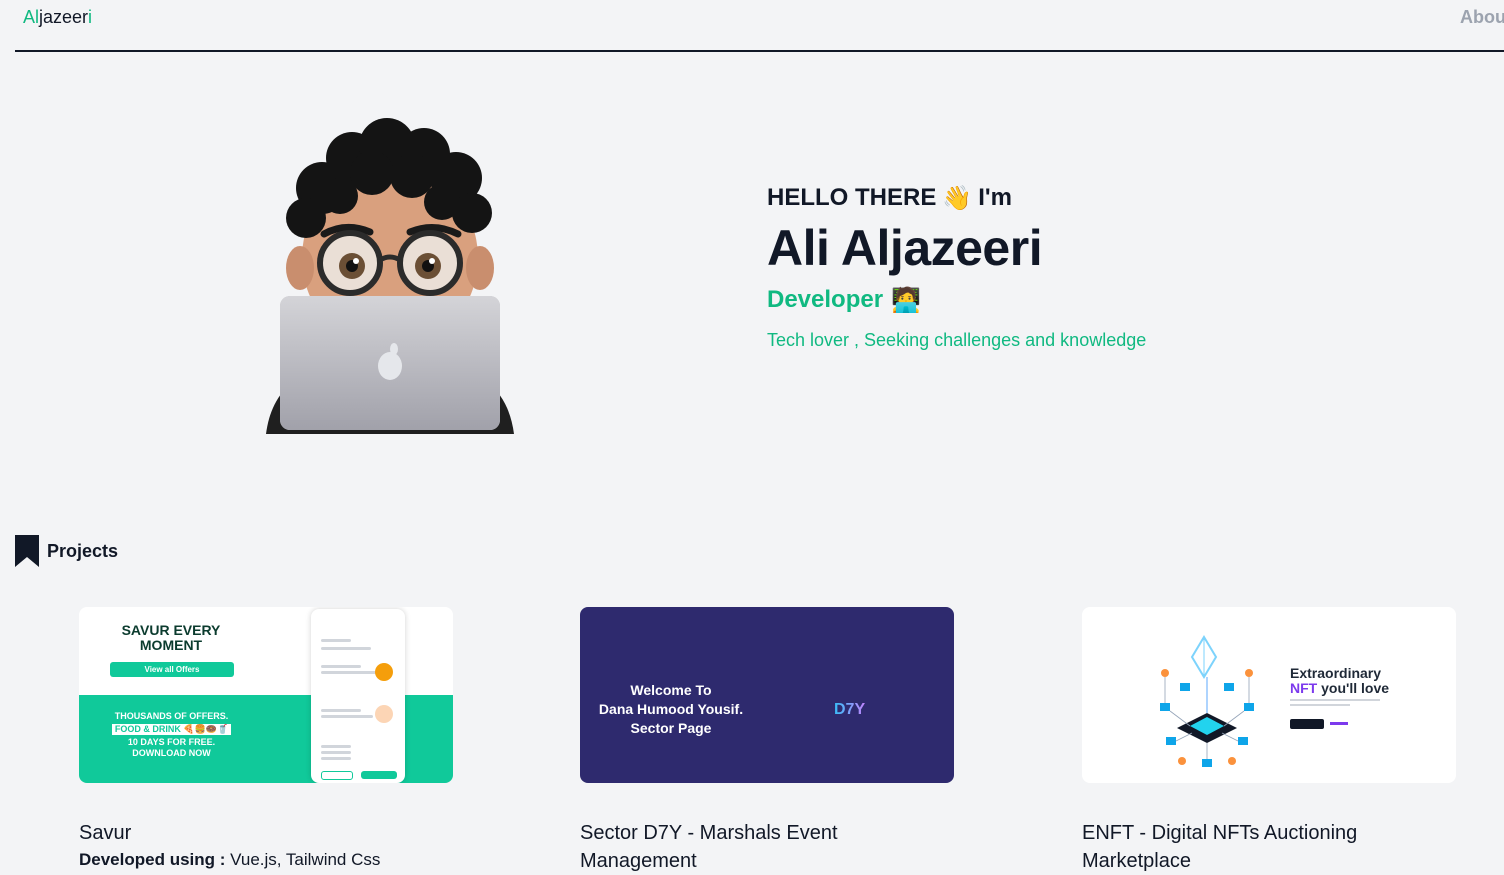  What do you see at coordinates (852, 197) in the screenshot?
I see `greeting-text: HELLO THERE` at bounding box center [852, 197].